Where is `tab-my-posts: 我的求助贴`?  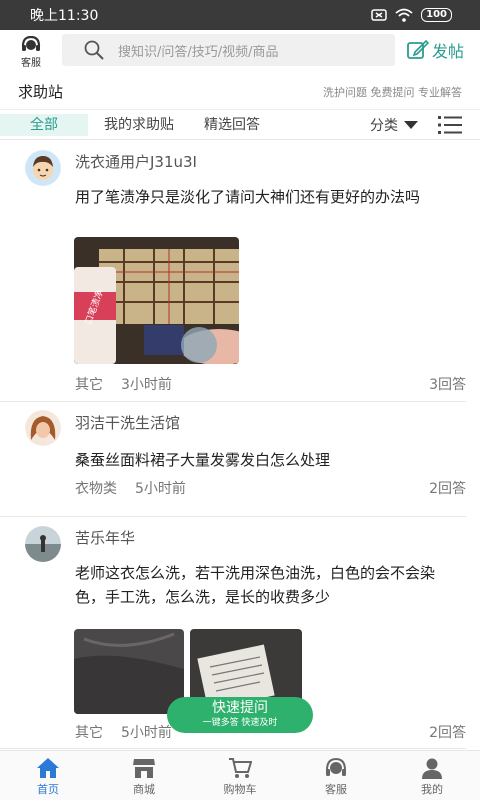 tab-my-posts: 我的求助贴 is located at coordinates (139, 125).